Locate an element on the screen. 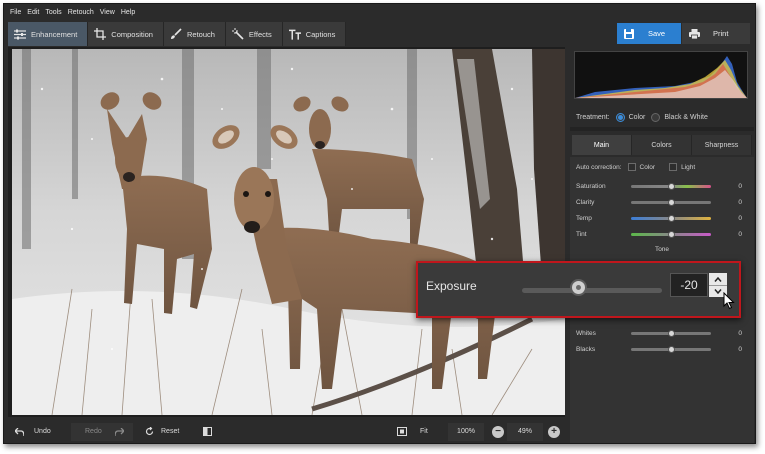  blacks-knob is located at coordinates (671, 349).